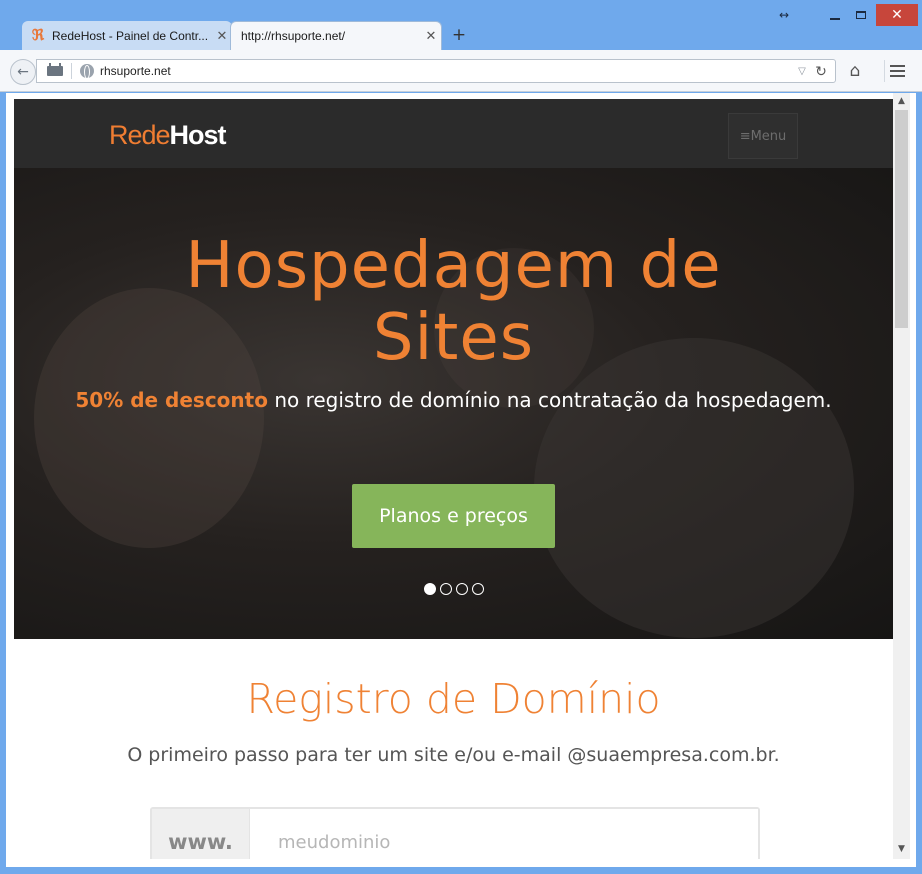 This screenshot has height=874, width=922. Describe the element at coordinates (87, 71) in the screenshot. I see `globe-icon` at that location.